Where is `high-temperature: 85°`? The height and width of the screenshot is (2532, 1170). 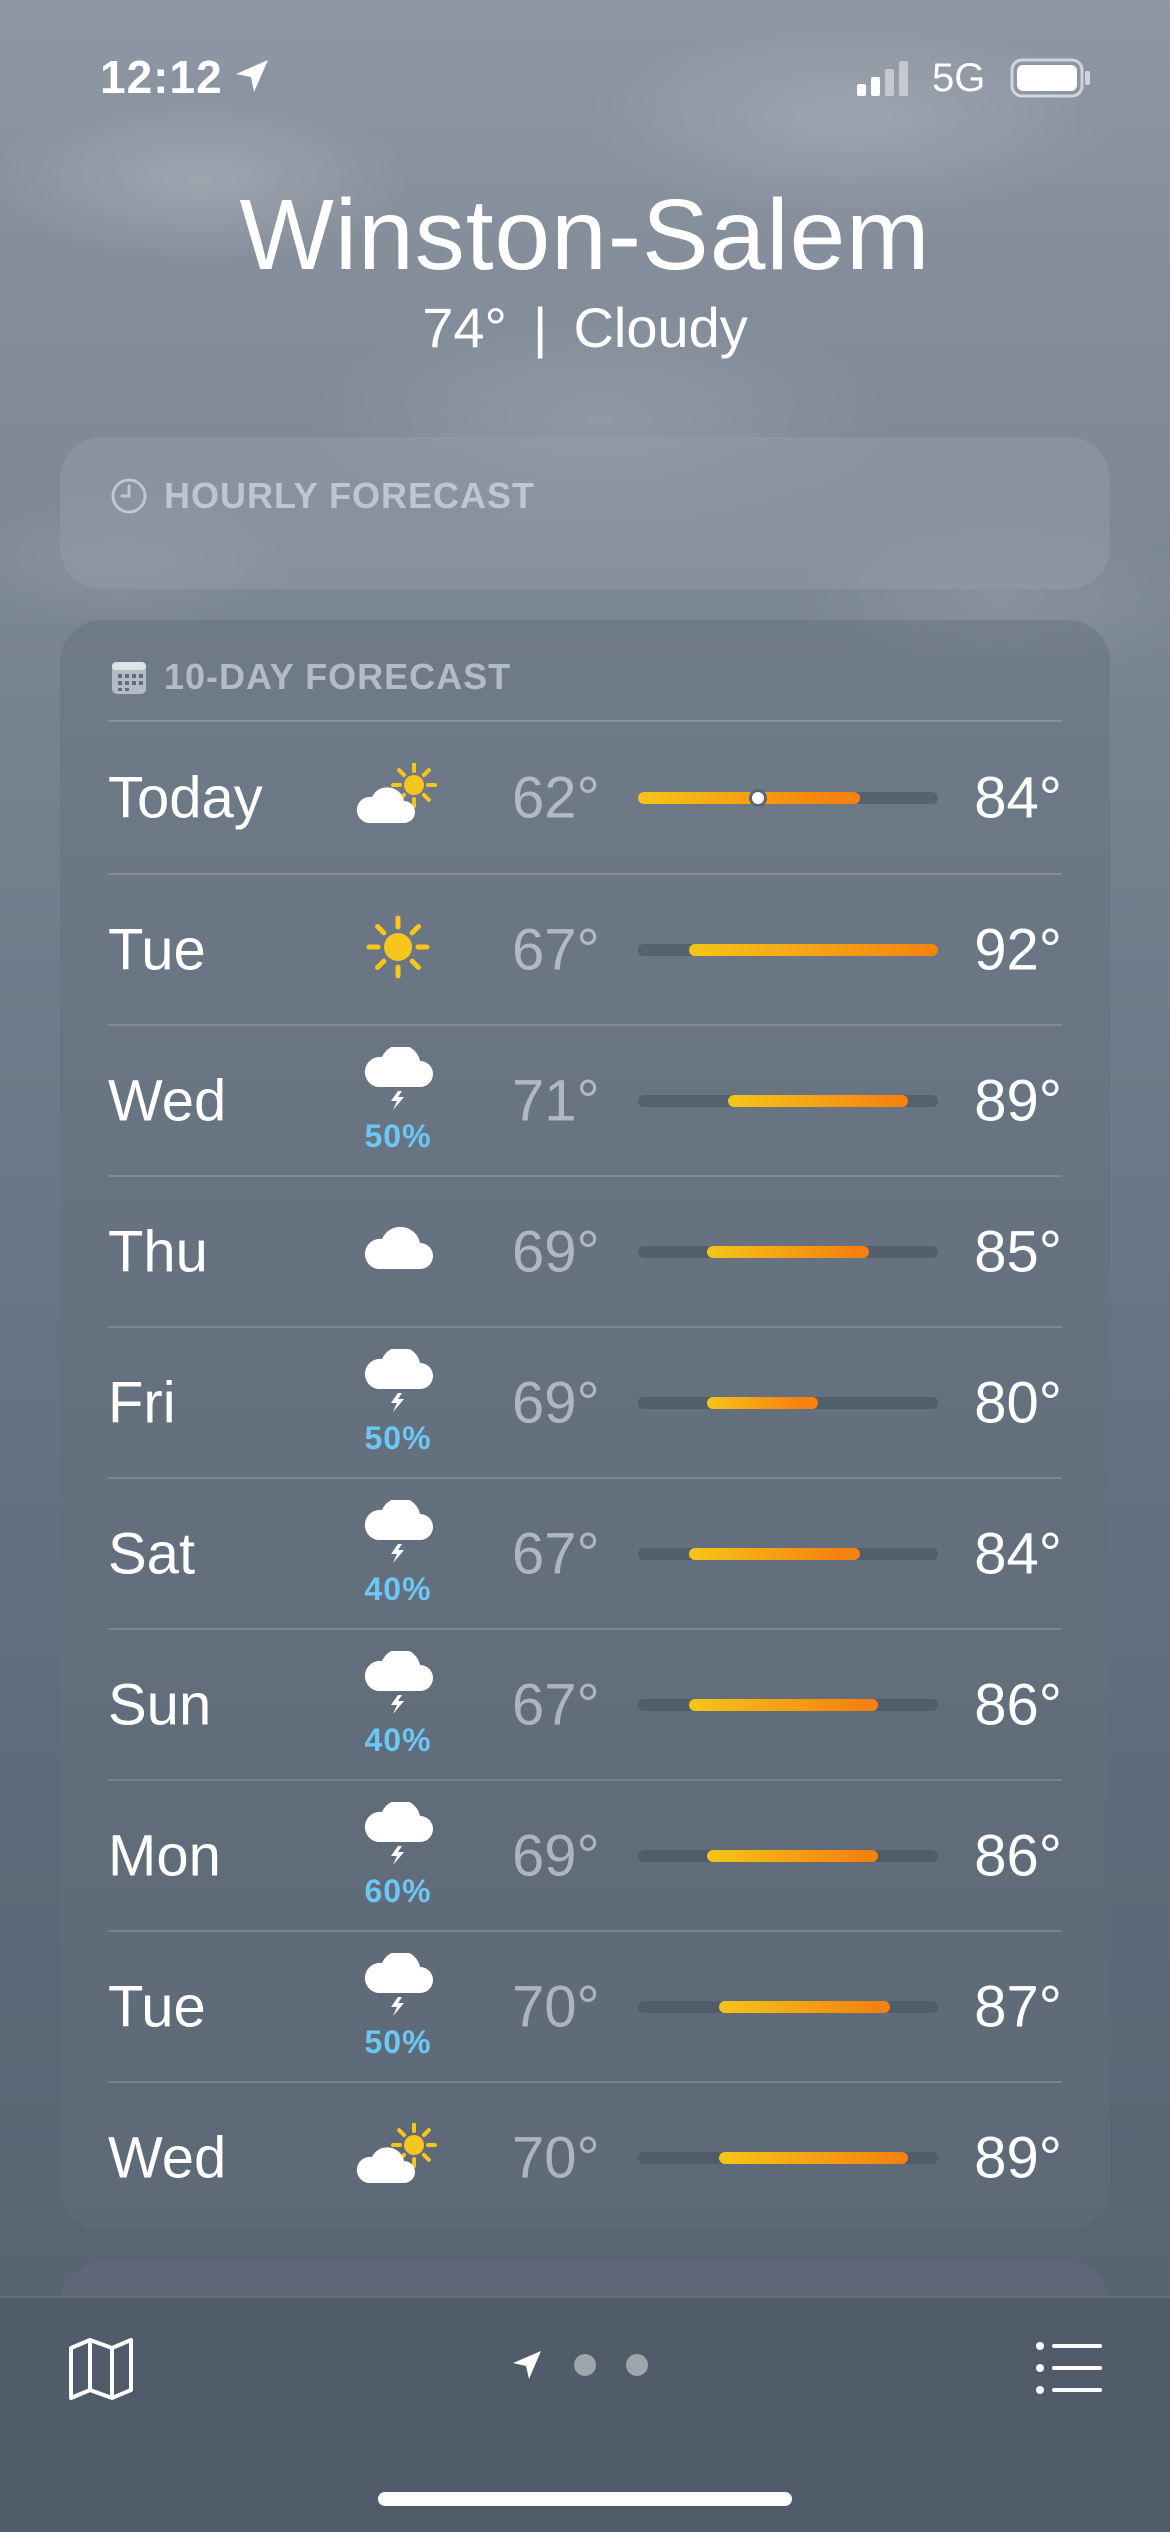 high-temperature: 85° is located at coordinates (1018, 1251).